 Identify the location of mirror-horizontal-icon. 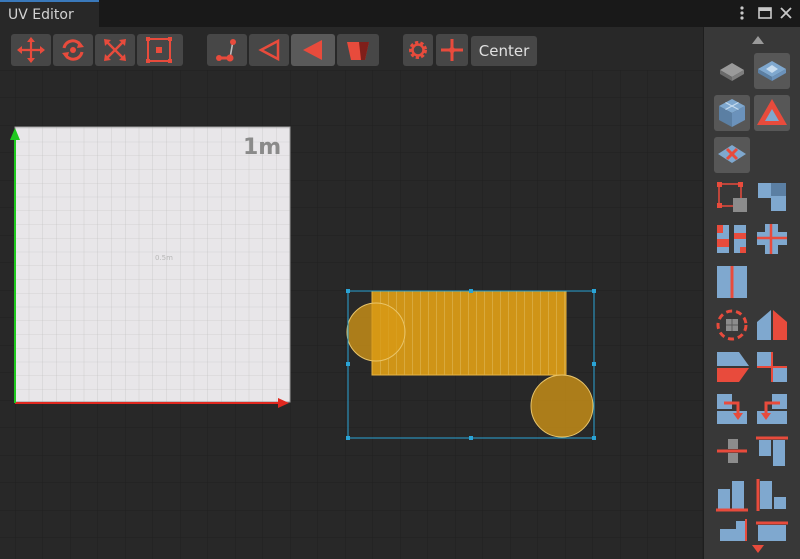
(772, 325).